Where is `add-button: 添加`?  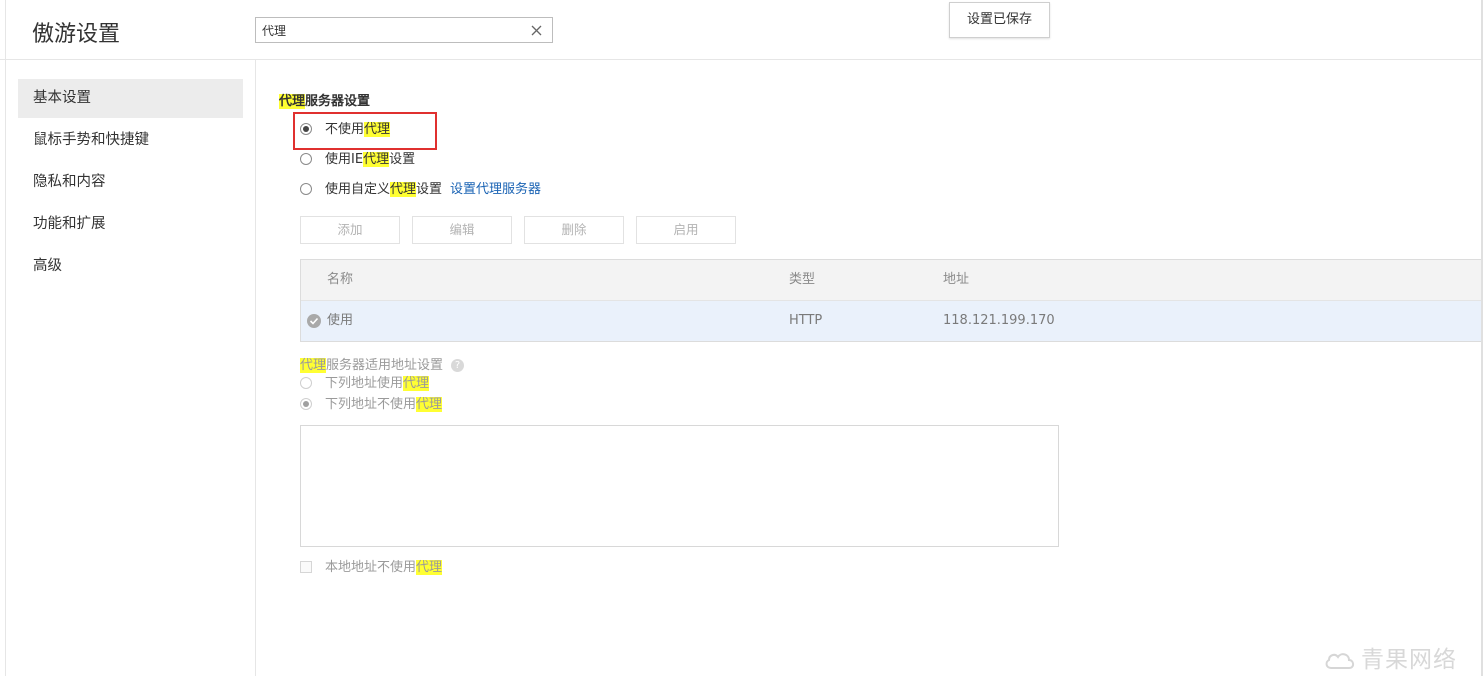 add-button: 添加 is located at coordinates (350, 230).